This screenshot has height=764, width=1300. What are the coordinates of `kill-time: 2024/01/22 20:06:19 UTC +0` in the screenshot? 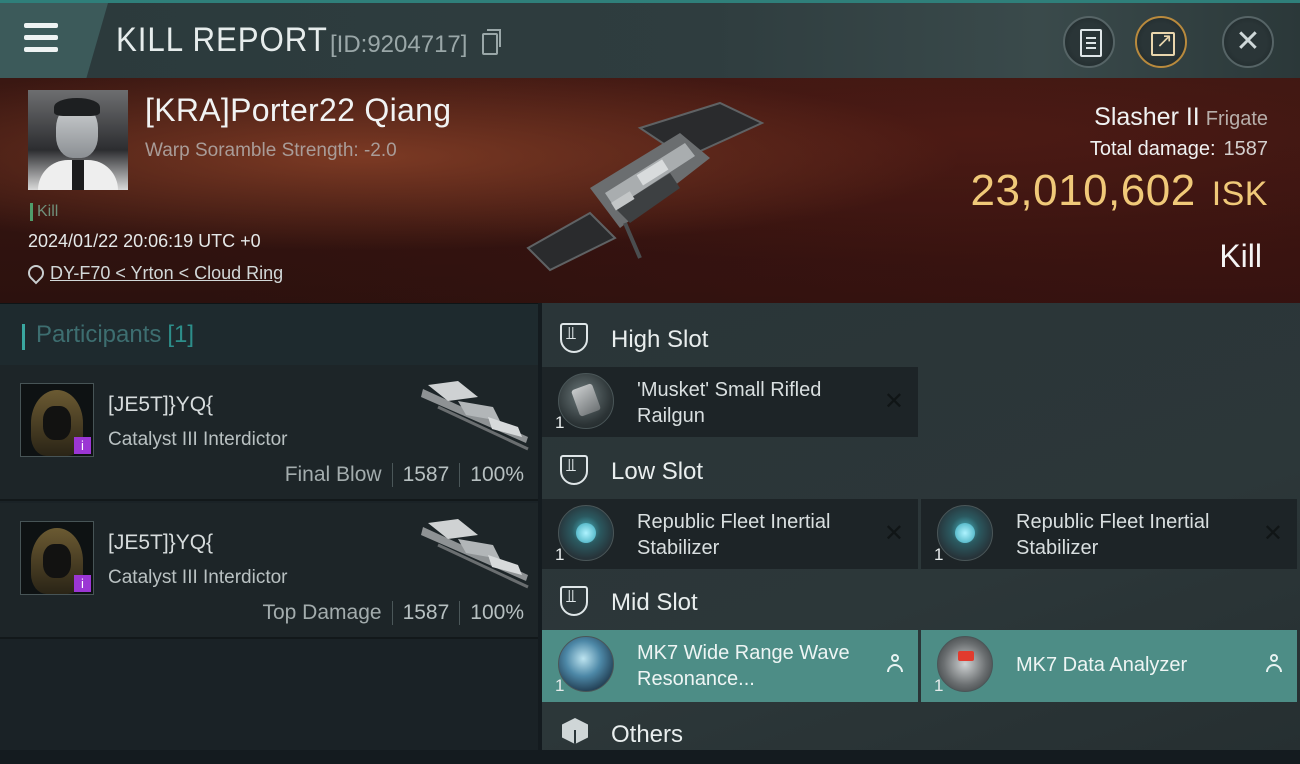 It's located at (144, 241).